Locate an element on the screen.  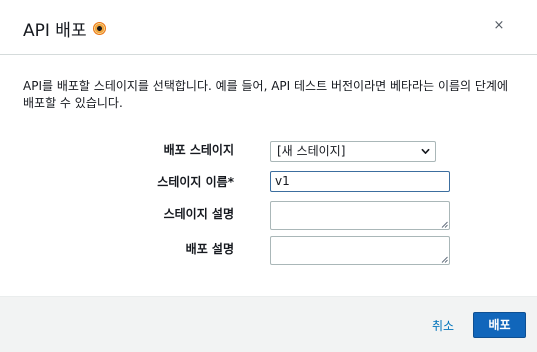
deployment-stage-select: [새 스테이지] is located at coordinates (353, 151).